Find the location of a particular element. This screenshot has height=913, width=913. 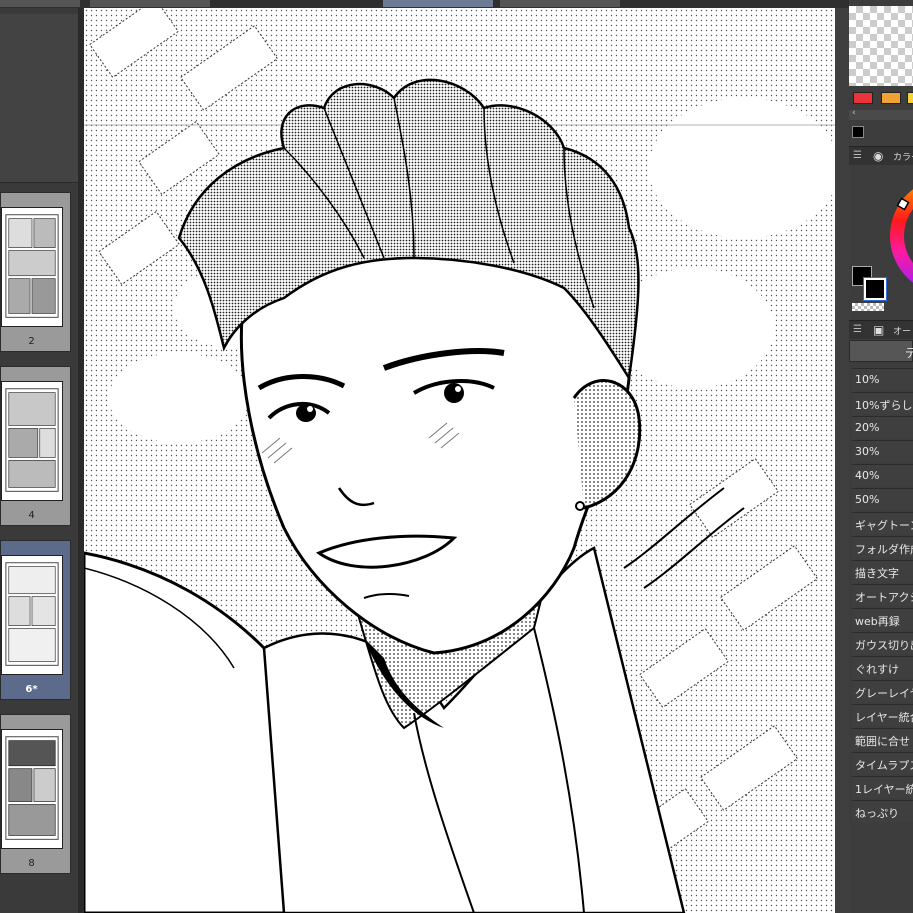

action-label: タイムラプスオ is located at coordinates (884, 765).